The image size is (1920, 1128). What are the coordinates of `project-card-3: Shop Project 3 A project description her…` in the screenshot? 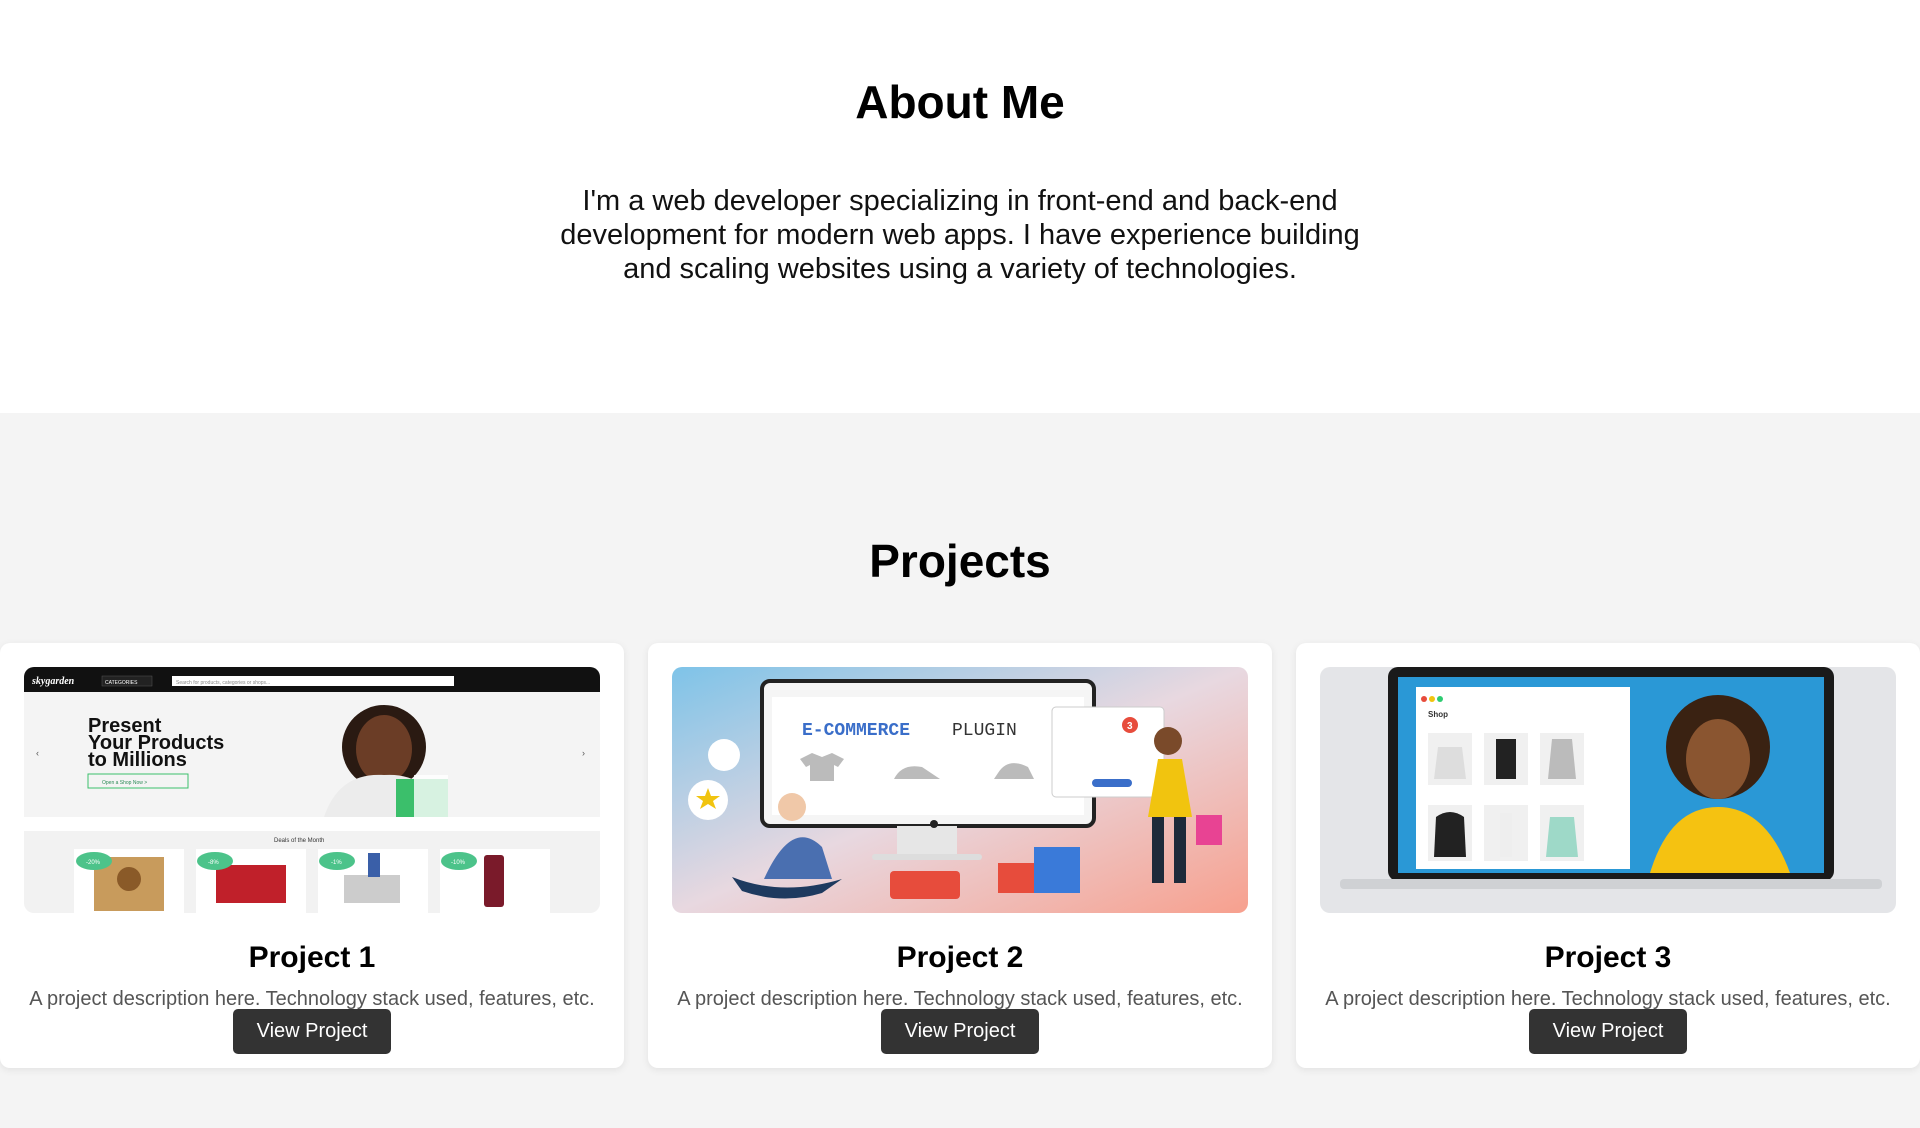 It's located at (1608, 855).